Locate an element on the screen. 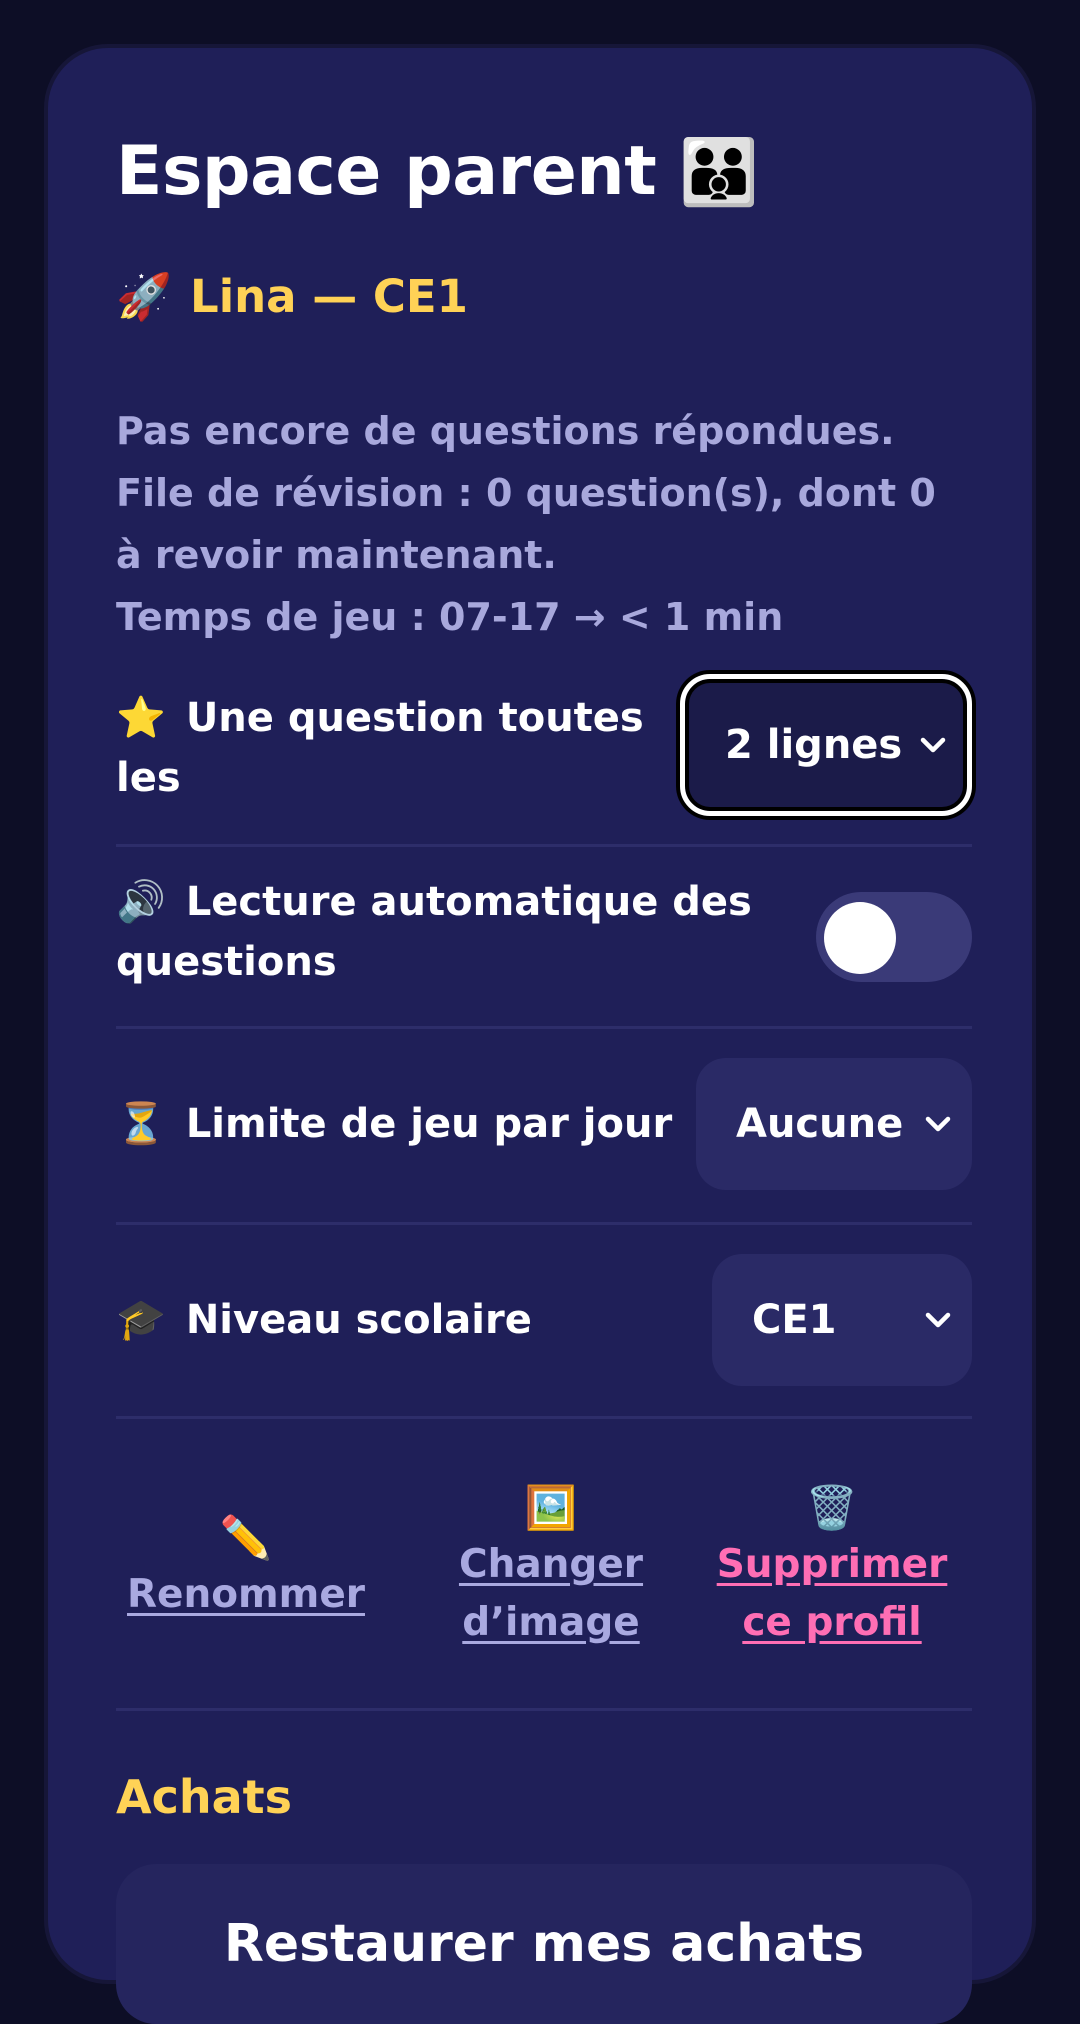 The image size is (1080, 2024). toggle-knob is located at coordinates (860, 938).